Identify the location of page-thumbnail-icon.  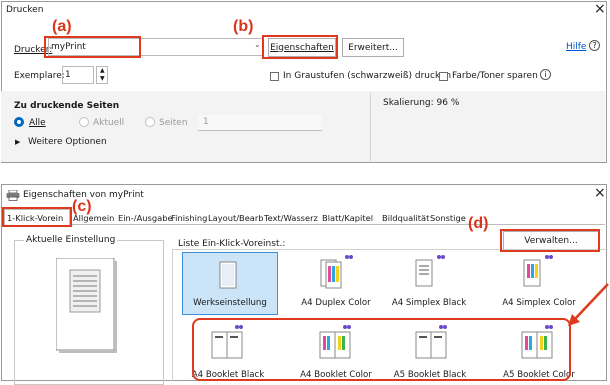
(228, 275).